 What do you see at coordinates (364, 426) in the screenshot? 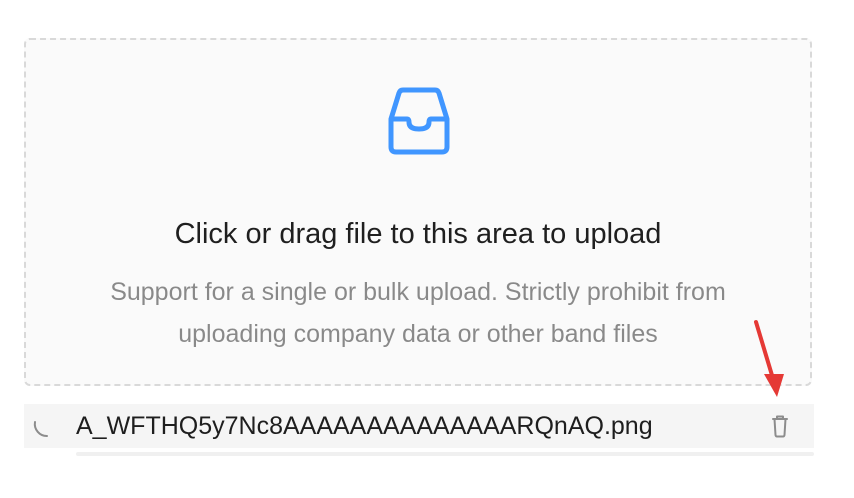
I see `file-name: A_WFTHQ5y7Nc8AAAAAAAAAAAAAARQnAQ.png` at bounding box center [364, 426].